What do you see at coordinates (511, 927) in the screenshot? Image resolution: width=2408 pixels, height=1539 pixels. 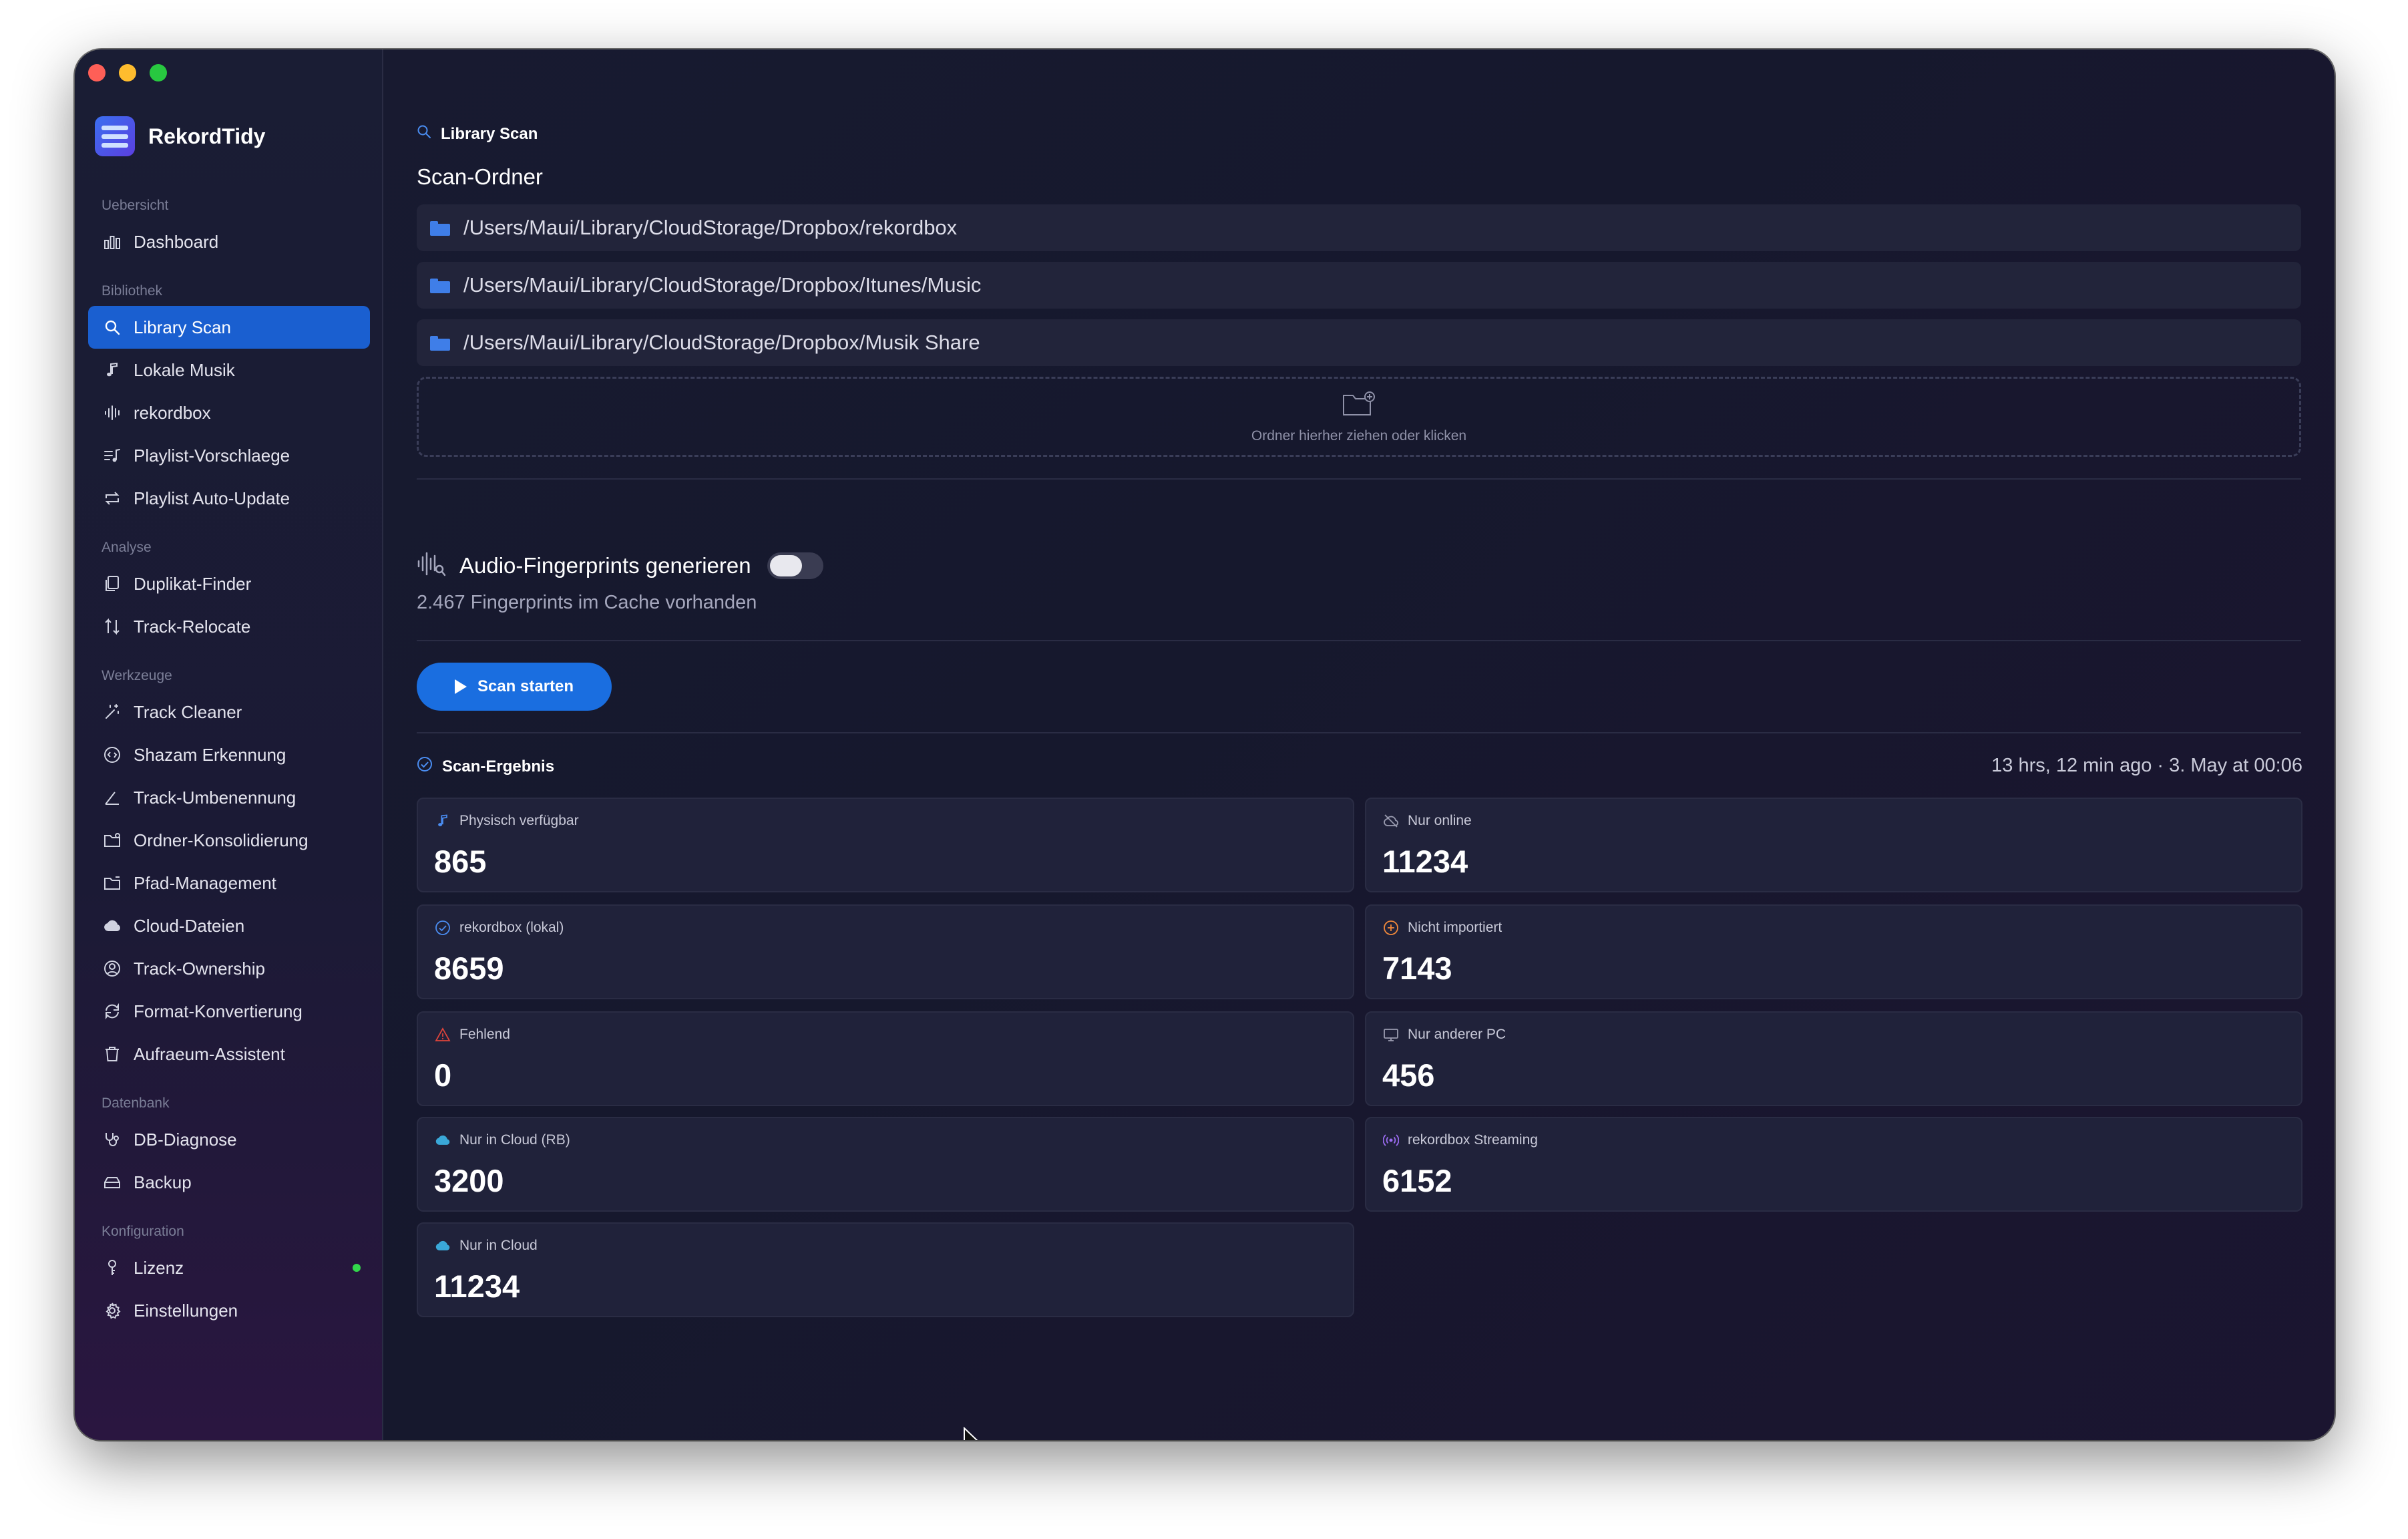 I see `stat-label: rekordbox (lokal)` at bounding box center [511, 927].